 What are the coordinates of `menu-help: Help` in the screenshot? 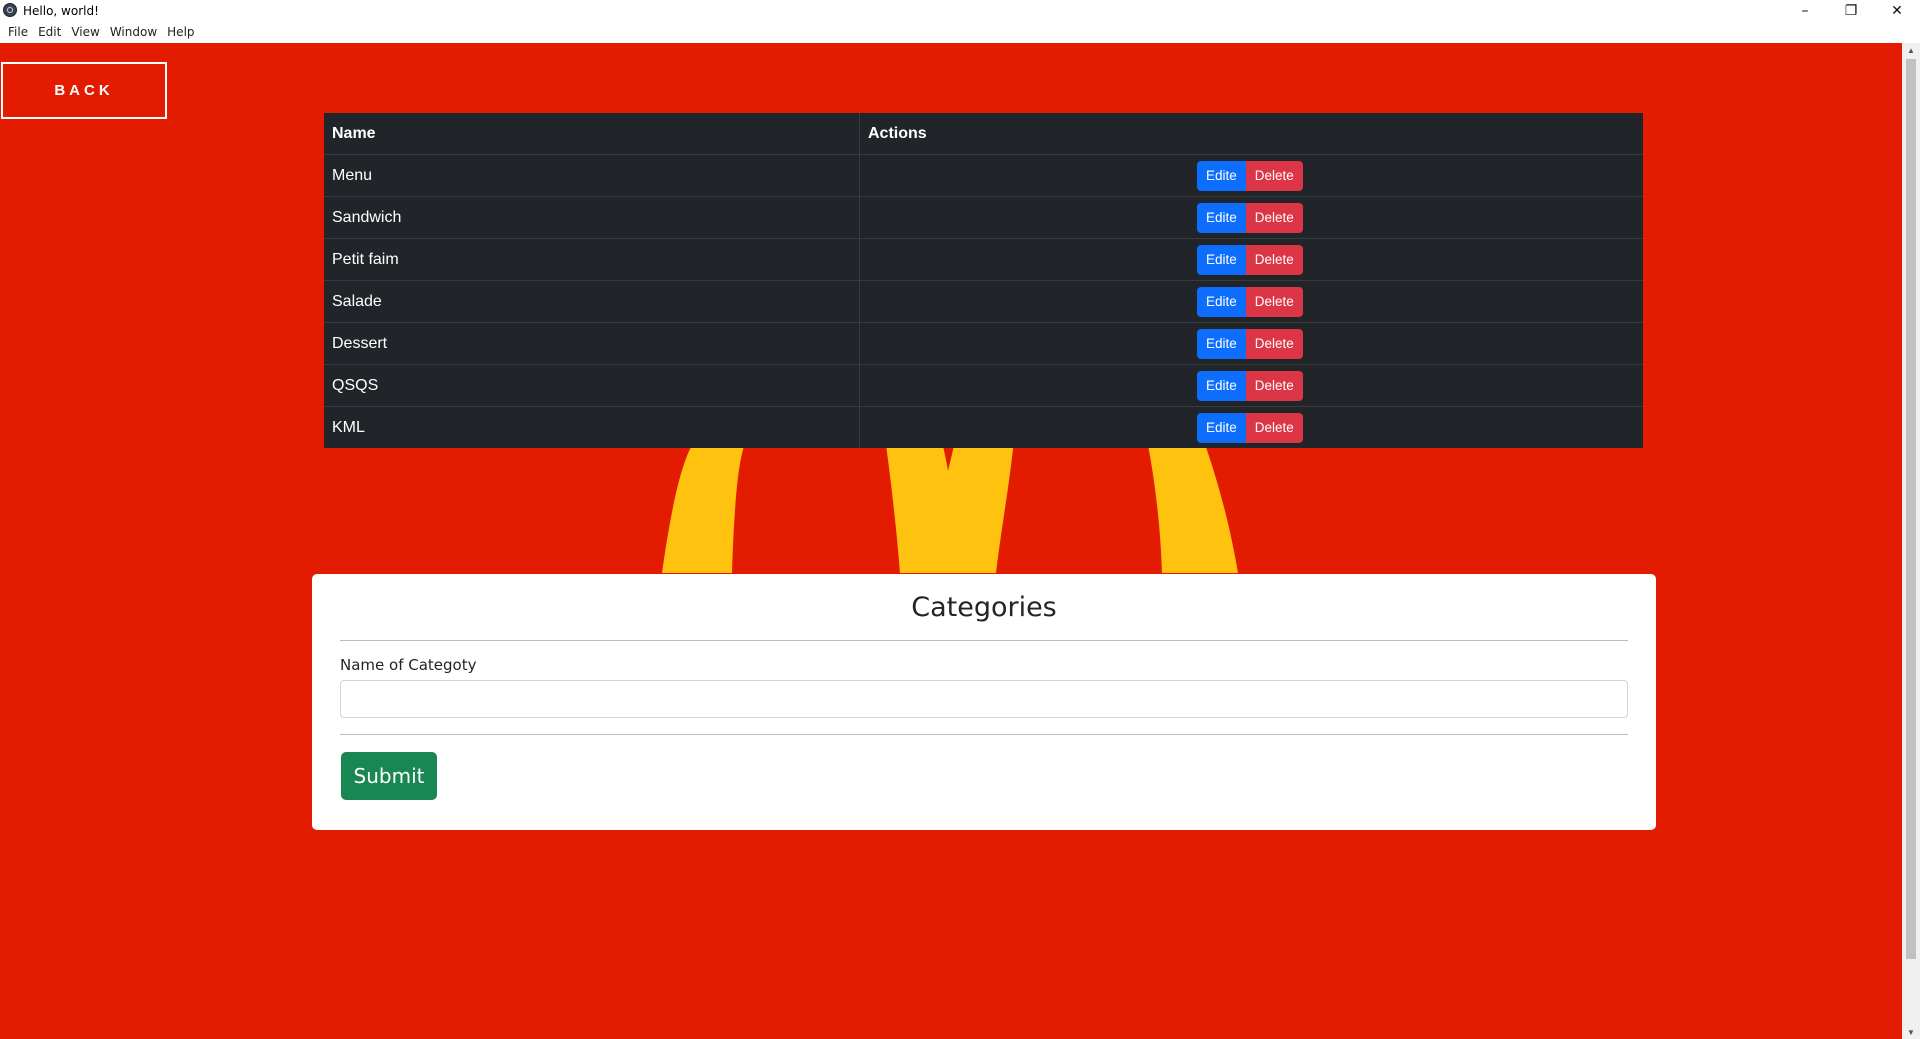 It's located at (180, 32).